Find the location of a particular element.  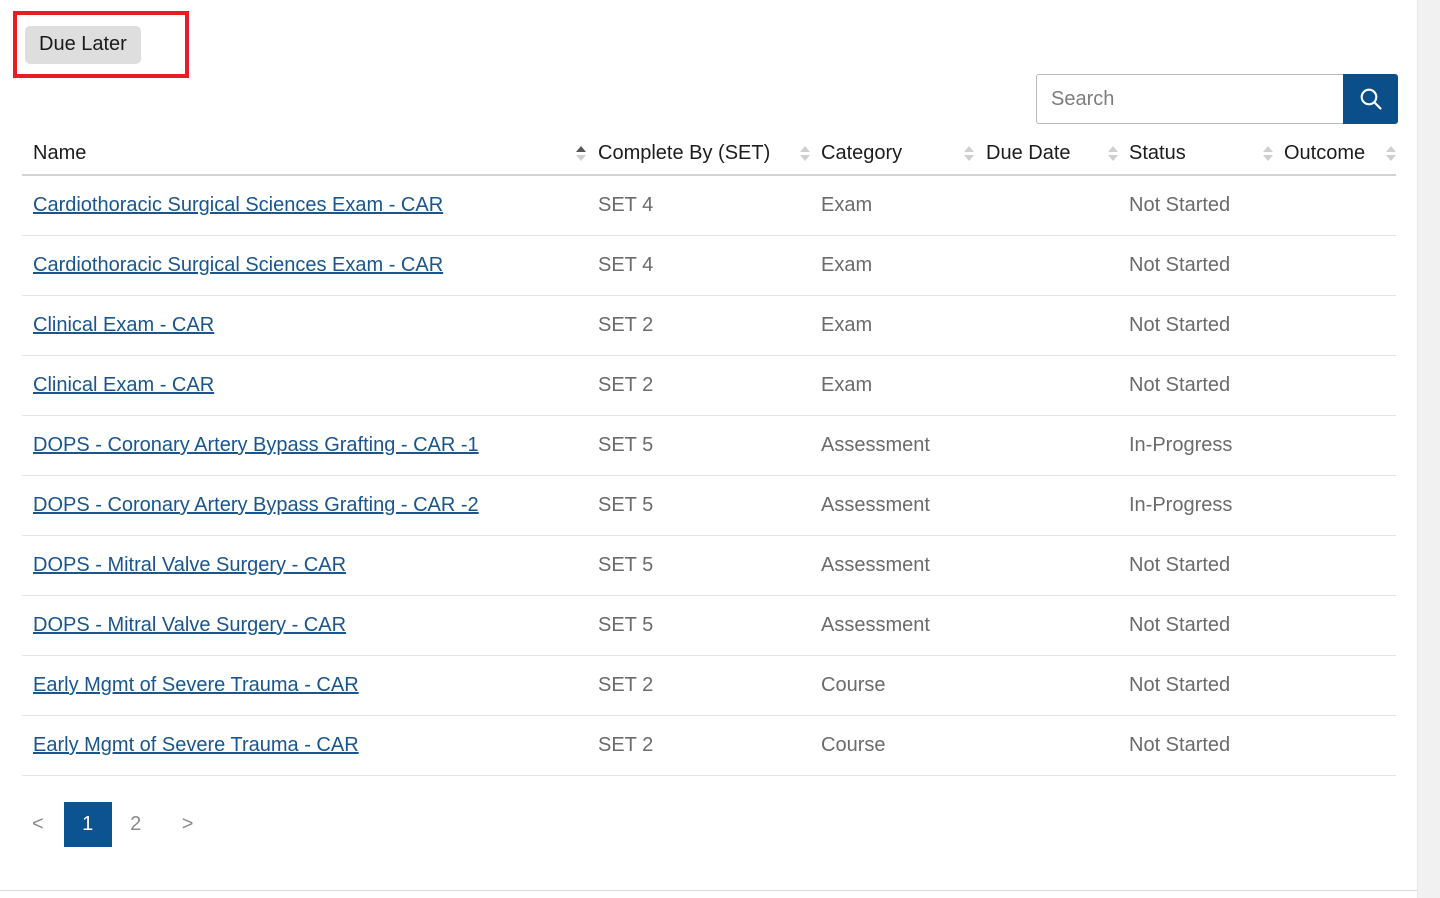

column-header-due-date: Due Date is located at coordinates (1046, 153).